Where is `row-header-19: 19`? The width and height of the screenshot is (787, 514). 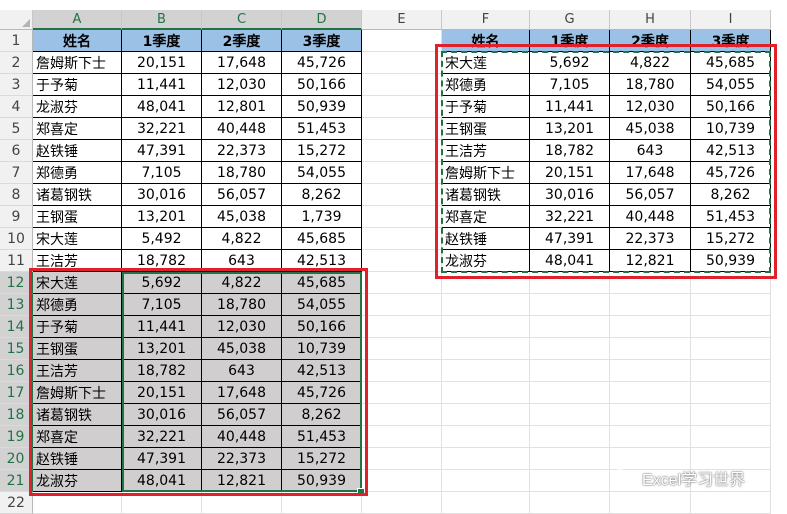 row-header-19: 19 is located at coordinates (16, 437).